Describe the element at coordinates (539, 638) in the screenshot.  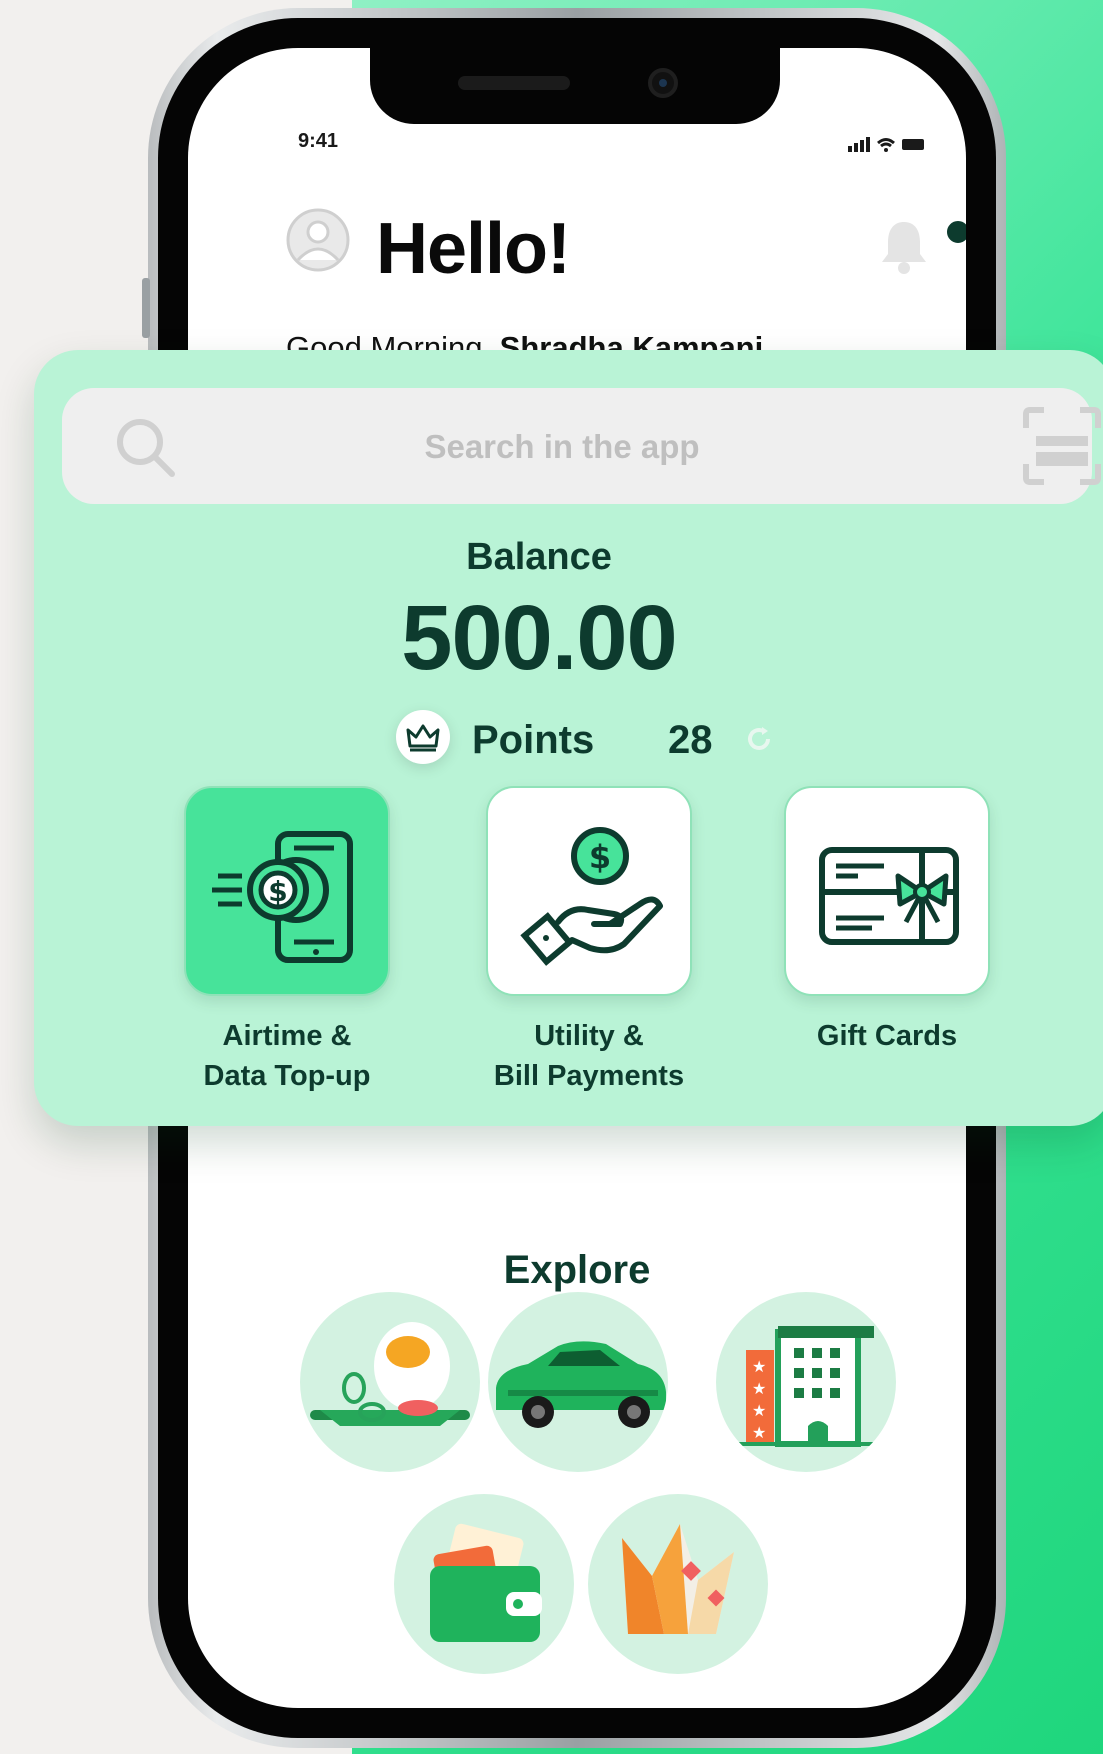
I see `balance-amount: 500.00` at that location.